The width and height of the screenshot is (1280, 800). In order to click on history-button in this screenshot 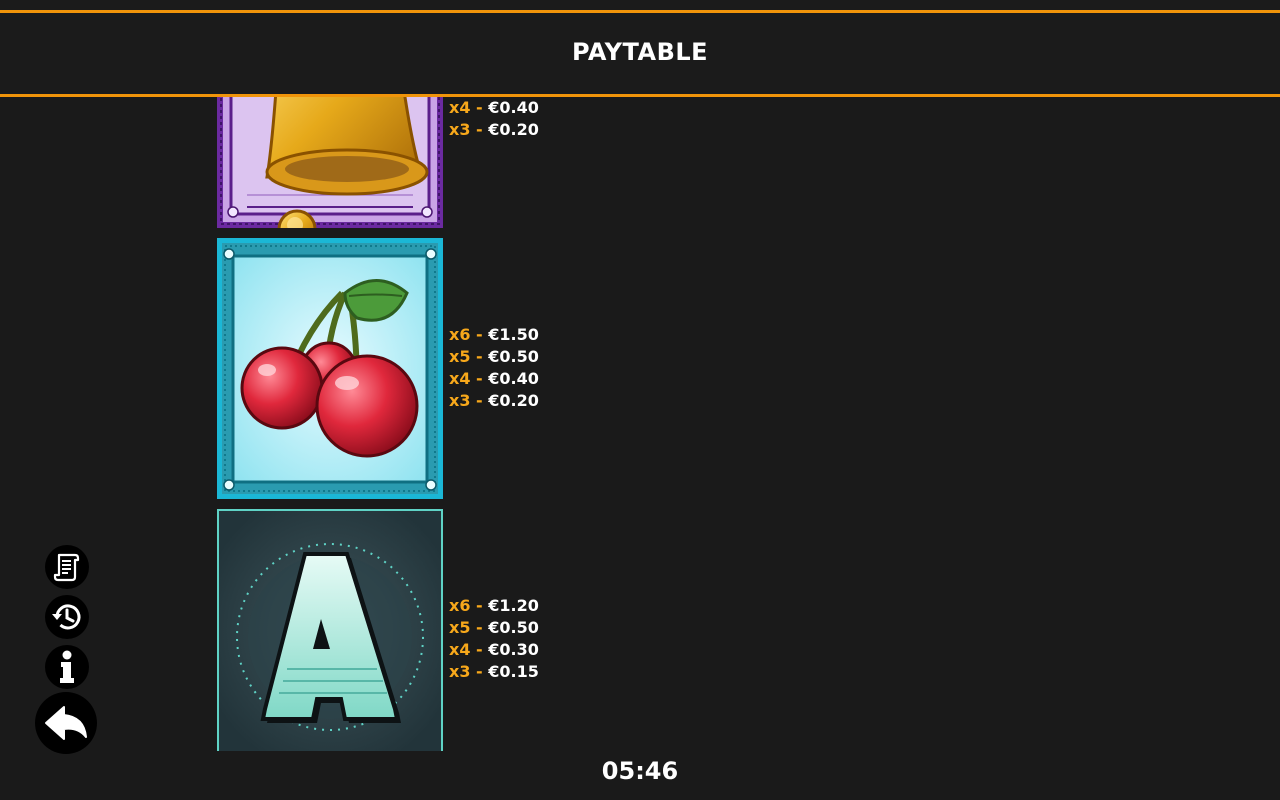, I will do `click(67, 617)`.